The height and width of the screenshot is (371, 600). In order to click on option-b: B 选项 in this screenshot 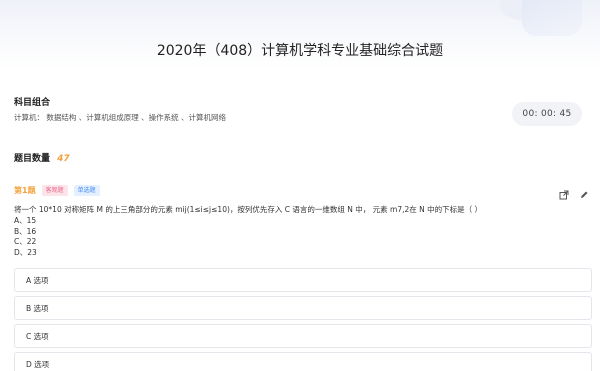, I will do `click(303, 308)`.